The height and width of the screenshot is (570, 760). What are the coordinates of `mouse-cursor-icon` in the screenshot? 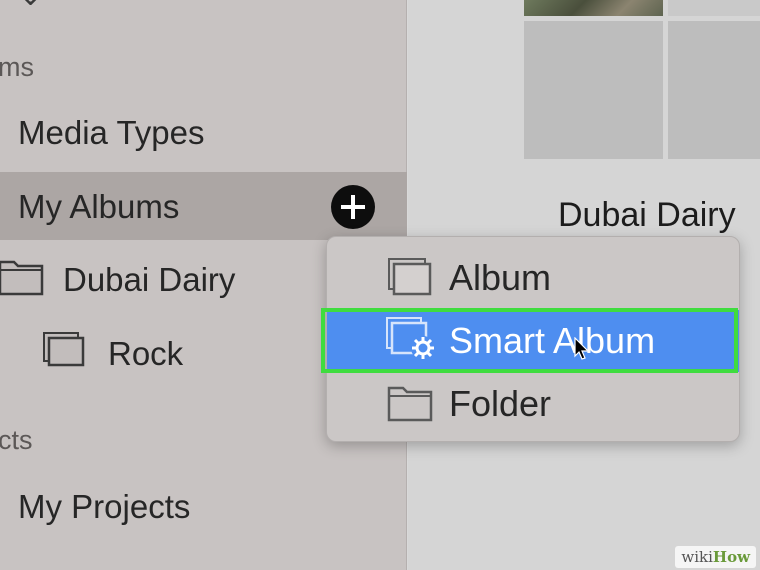 It's located at (582, 348).